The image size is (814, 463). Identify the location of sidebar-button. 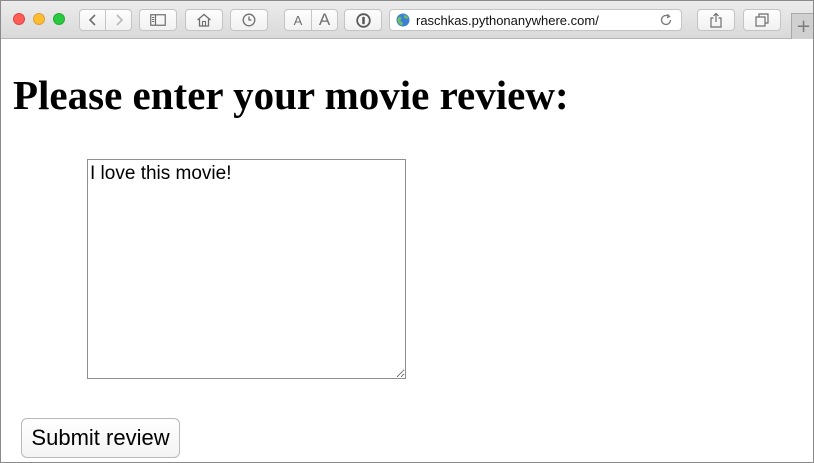
(158, 20).